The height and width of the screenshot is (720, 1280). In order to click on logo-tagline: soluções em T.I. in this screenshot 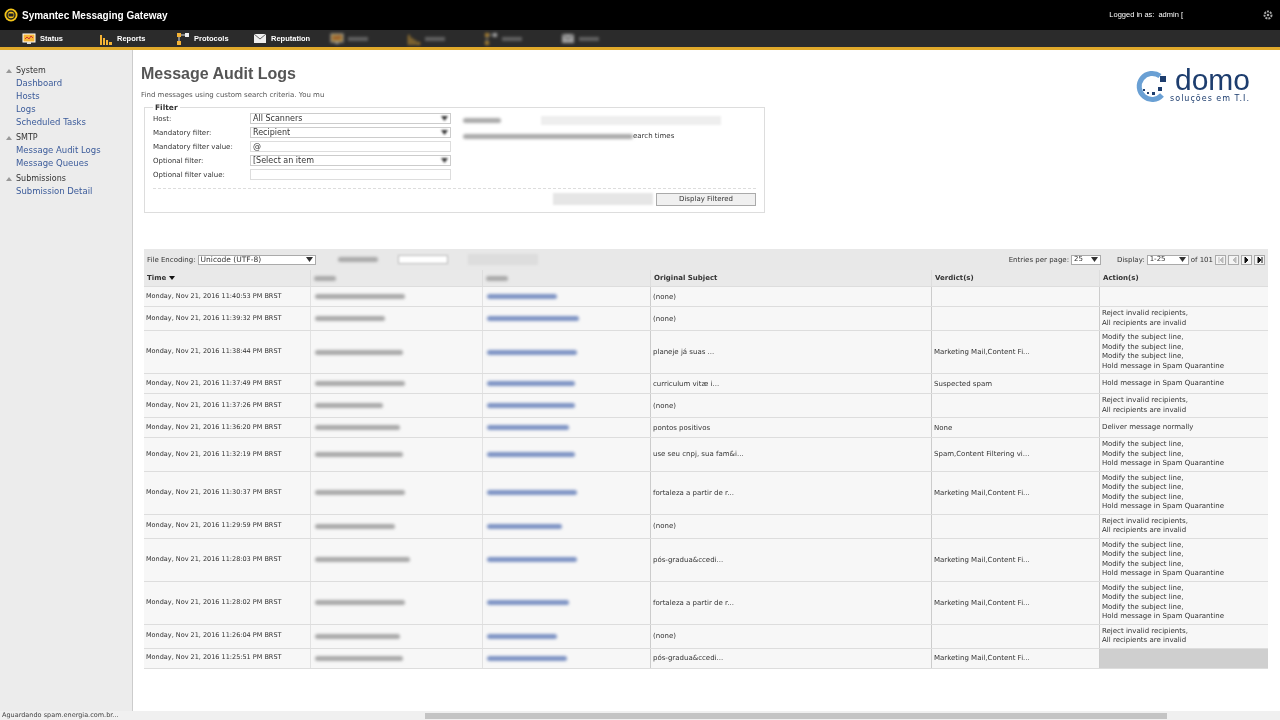, I will do `click(1210, 99)`.